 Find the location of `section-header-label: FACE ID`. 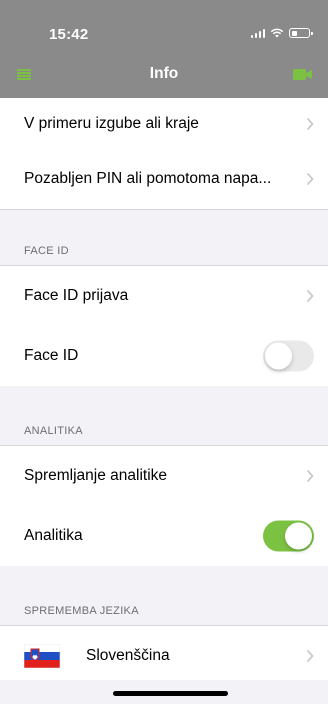

section-header-label: FACE ID is located at coordinates (46, 251).